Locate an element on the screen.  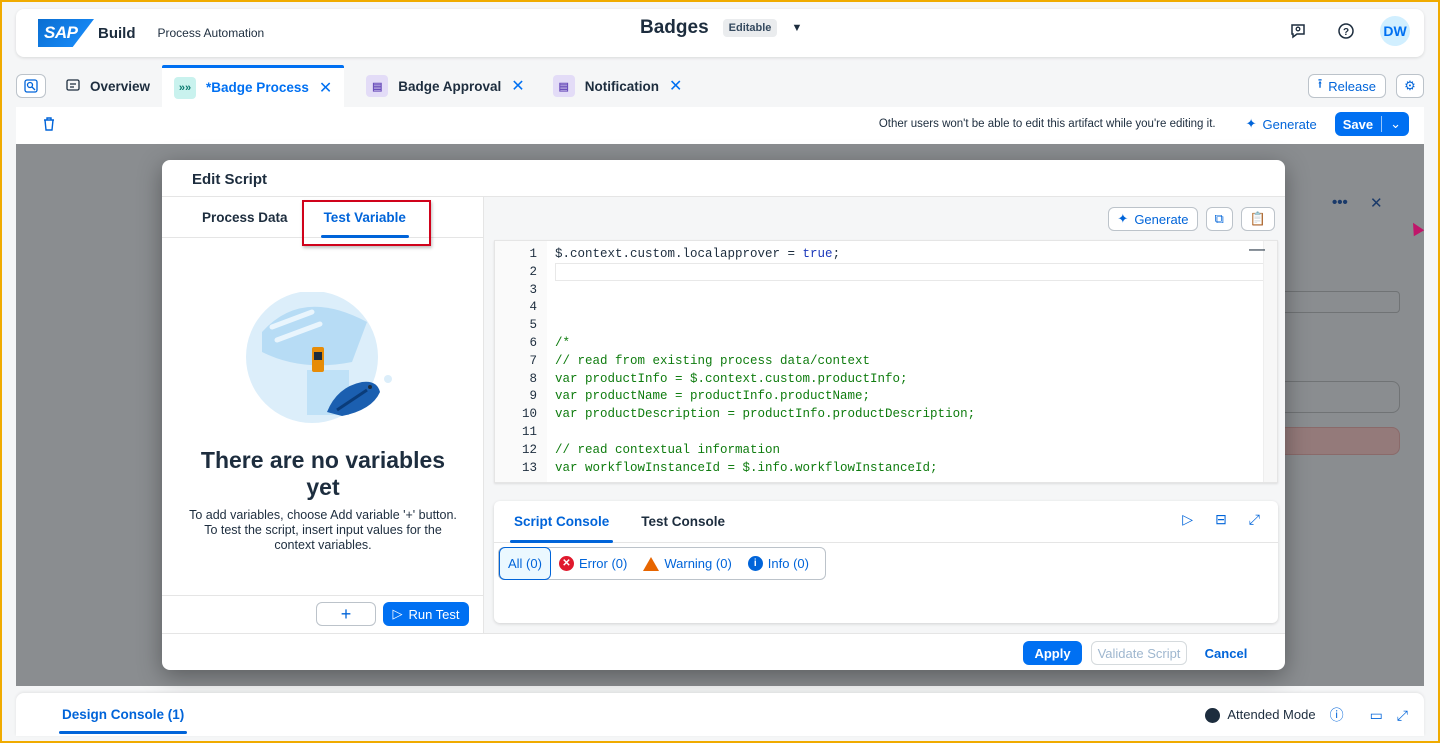
line-number: 9 is located at coordinates (533, 396).